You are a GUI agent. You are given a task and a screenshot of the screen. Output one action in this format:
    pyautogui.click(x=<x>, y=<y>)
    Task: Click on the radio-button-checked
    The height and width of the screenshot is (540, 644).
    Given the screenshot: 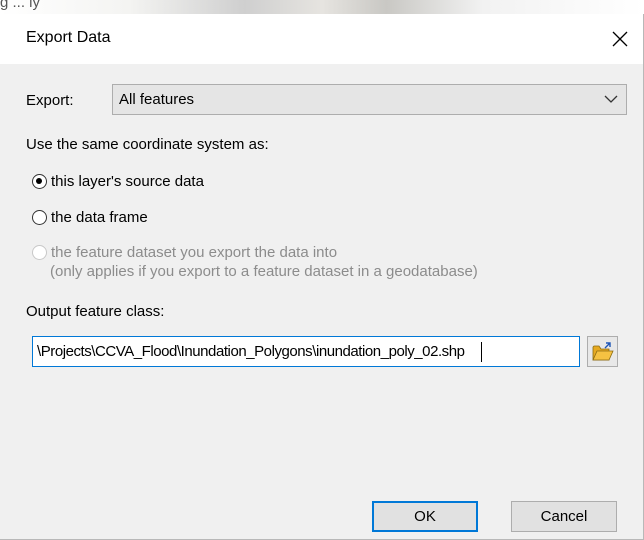 What is the action you would take?
    pyautogui.click(x=39, y=181)
    